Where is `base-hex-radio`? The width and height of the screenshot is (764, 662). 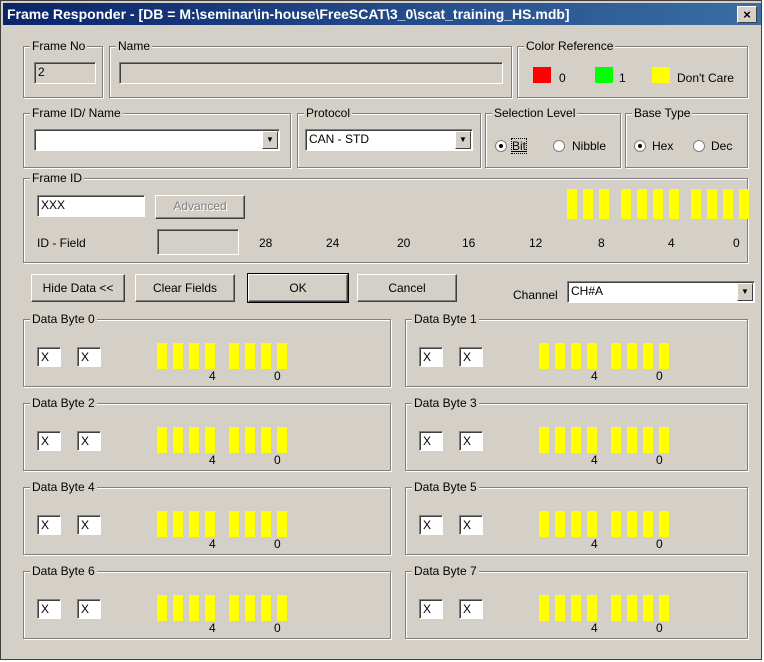 base-hex-radio is located at coordinates (640, 146).